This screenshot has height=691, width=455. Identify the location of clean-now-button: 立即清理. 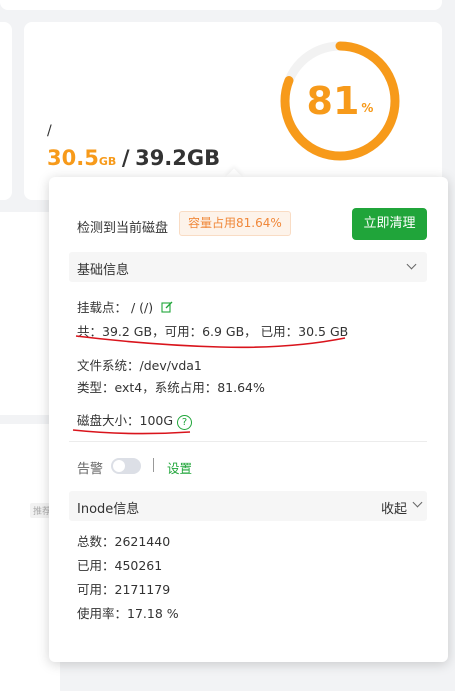
(389, 224).